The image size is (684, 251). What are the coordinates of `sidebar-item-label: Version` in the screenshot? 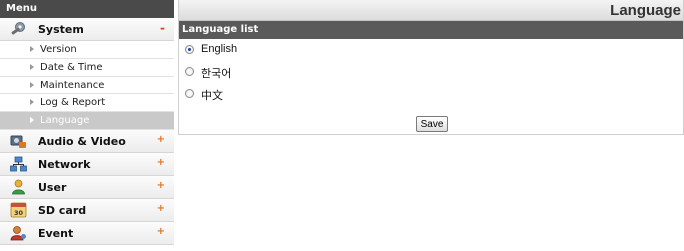 It's located at (58, 49).